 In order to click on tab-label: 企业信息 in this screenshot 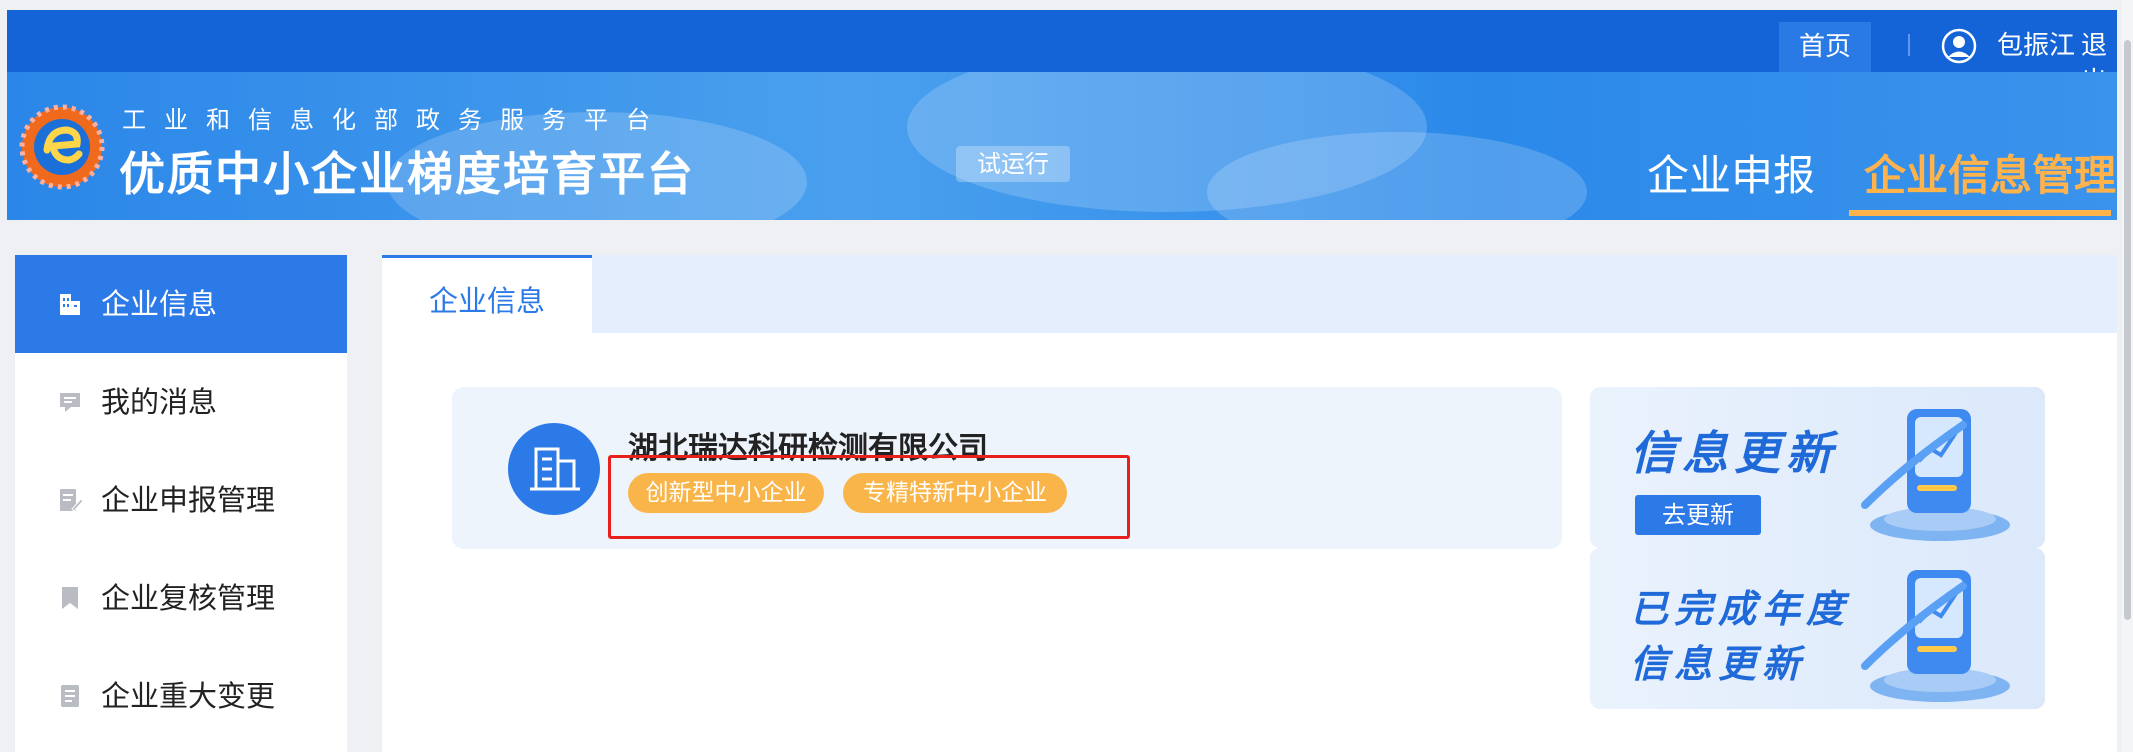, I will do `click(486, 301)`.